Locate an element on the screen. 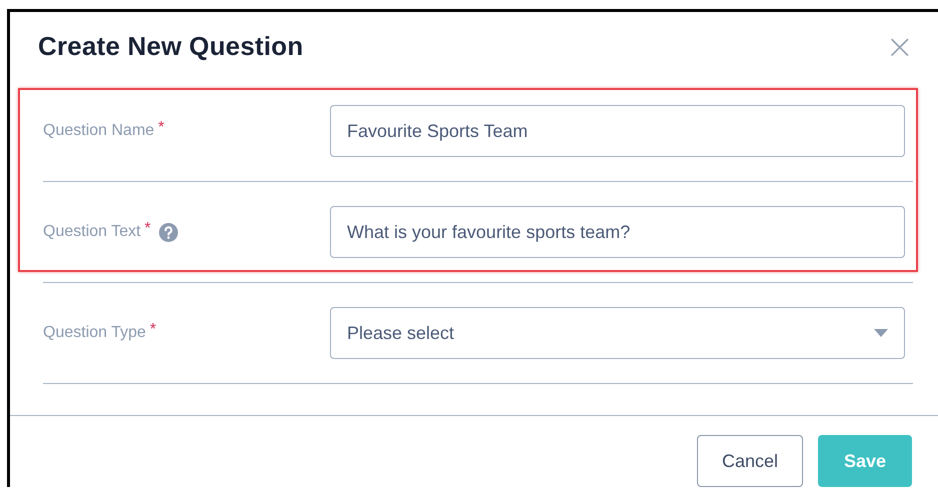  caret-icon is located at coordinates (881, 333).